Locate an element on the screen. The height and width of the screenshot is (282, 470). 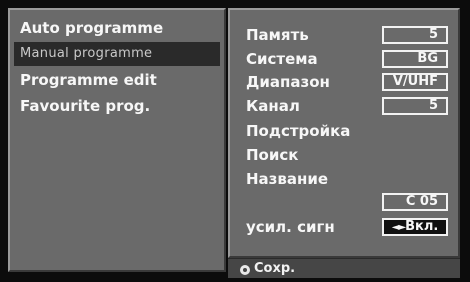
booster-label: усил. сигн is located at coordinates (290, 227).